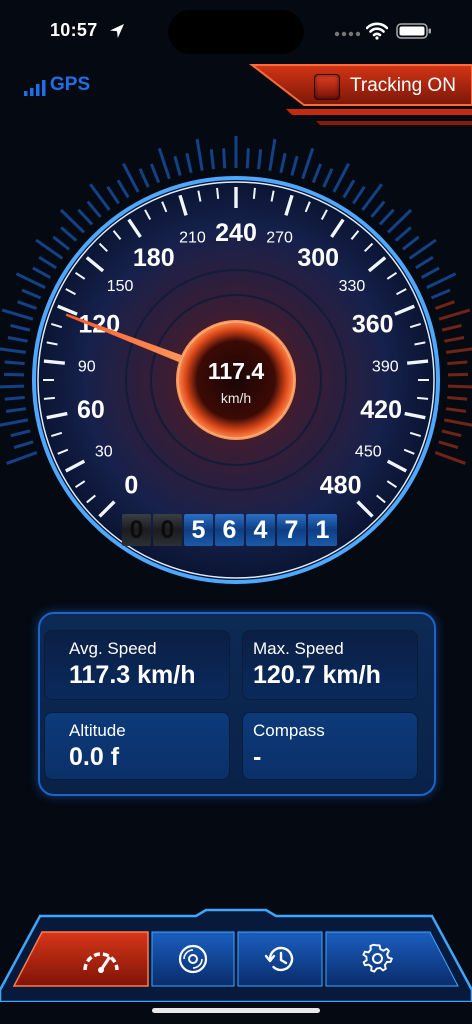  What do you see at coordinates (377, 31) in the screenshot?
I see `wifi-icon` at bounding box center [377, 31].